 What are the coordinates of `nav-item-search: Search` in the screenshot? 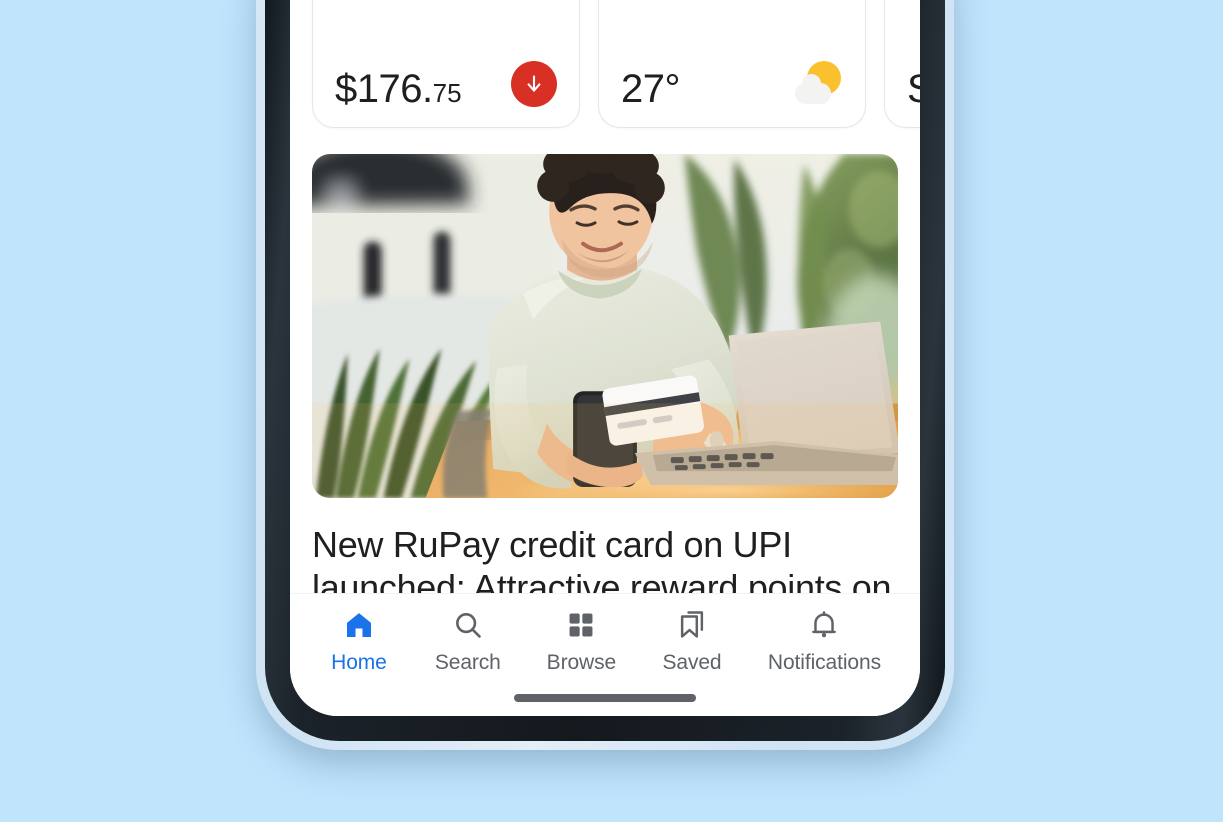 It's located at (468, 641).